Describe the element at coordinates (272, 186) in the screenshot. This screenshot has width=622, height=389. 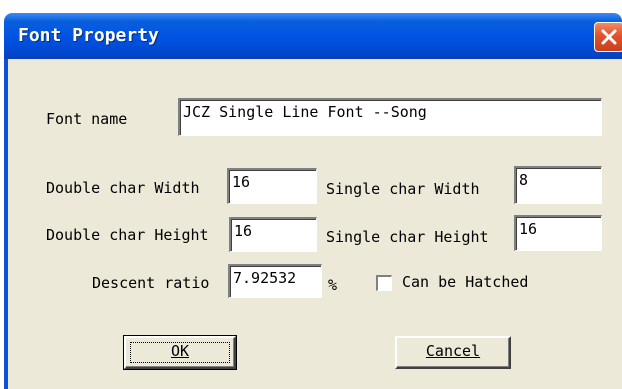
I see `double-char-width-field: 16` at that location.